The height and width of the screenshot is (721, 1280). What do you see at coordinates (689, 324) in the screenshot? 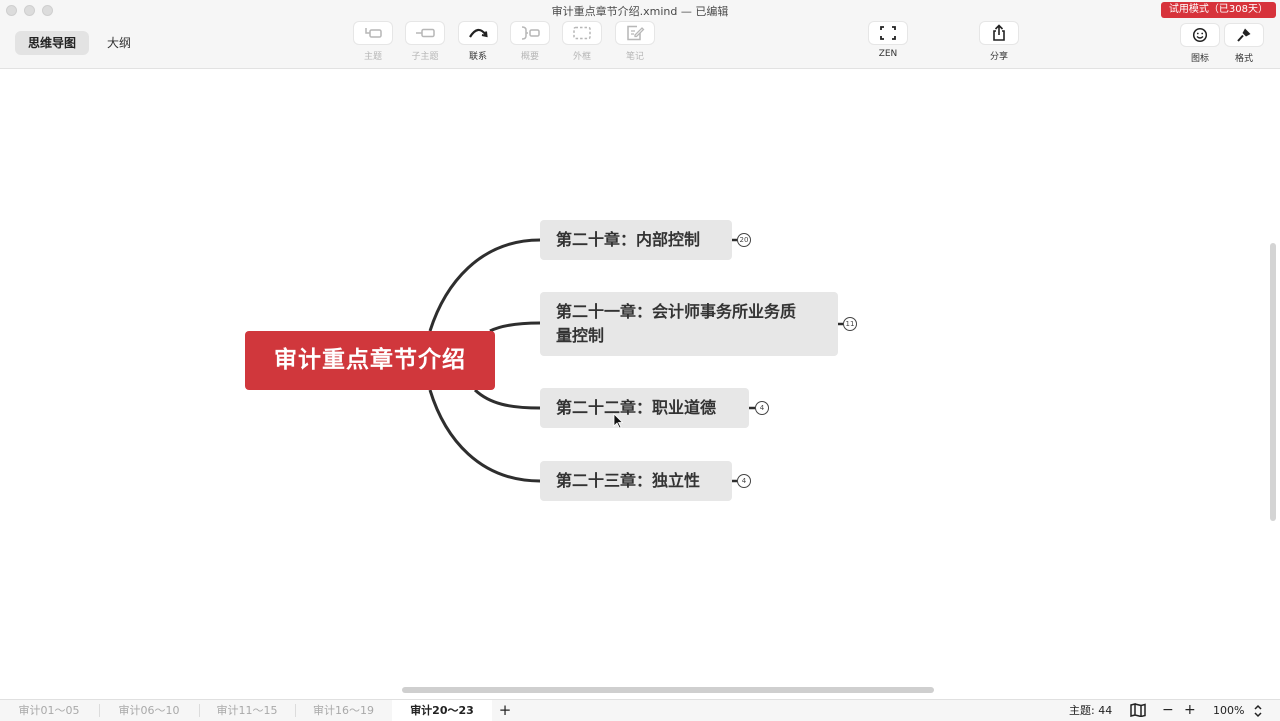
I see `topic-chapter-21: 第二十一章：会计师事务所业务质 量控制` at bounding box center [689, 324].